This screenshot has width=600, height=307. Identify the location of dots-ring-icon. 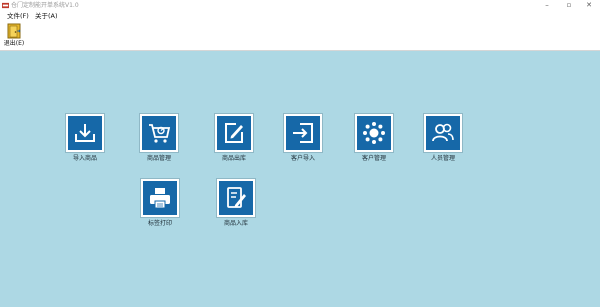
(374, 133).